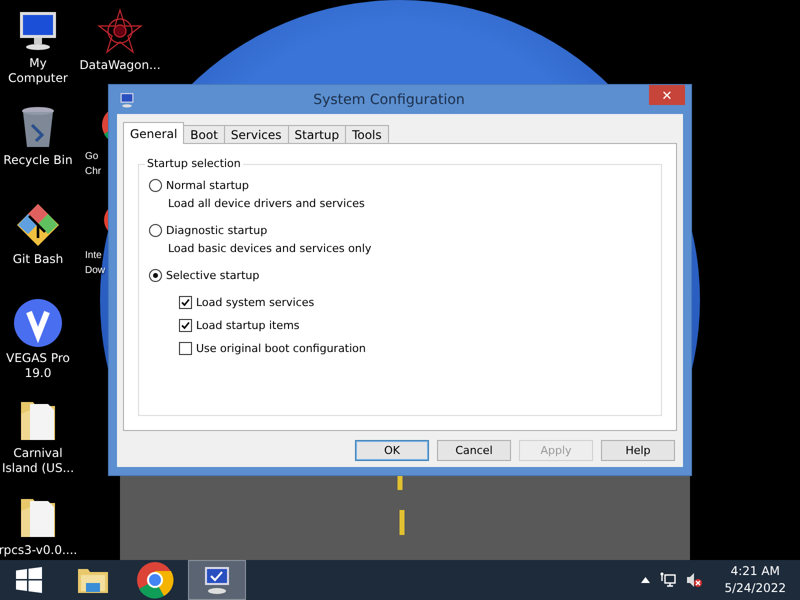  What do you see at coordinates (638, 450) in the screenshot?
I see `dialog-button: Help` at bounding box center [638, 450].